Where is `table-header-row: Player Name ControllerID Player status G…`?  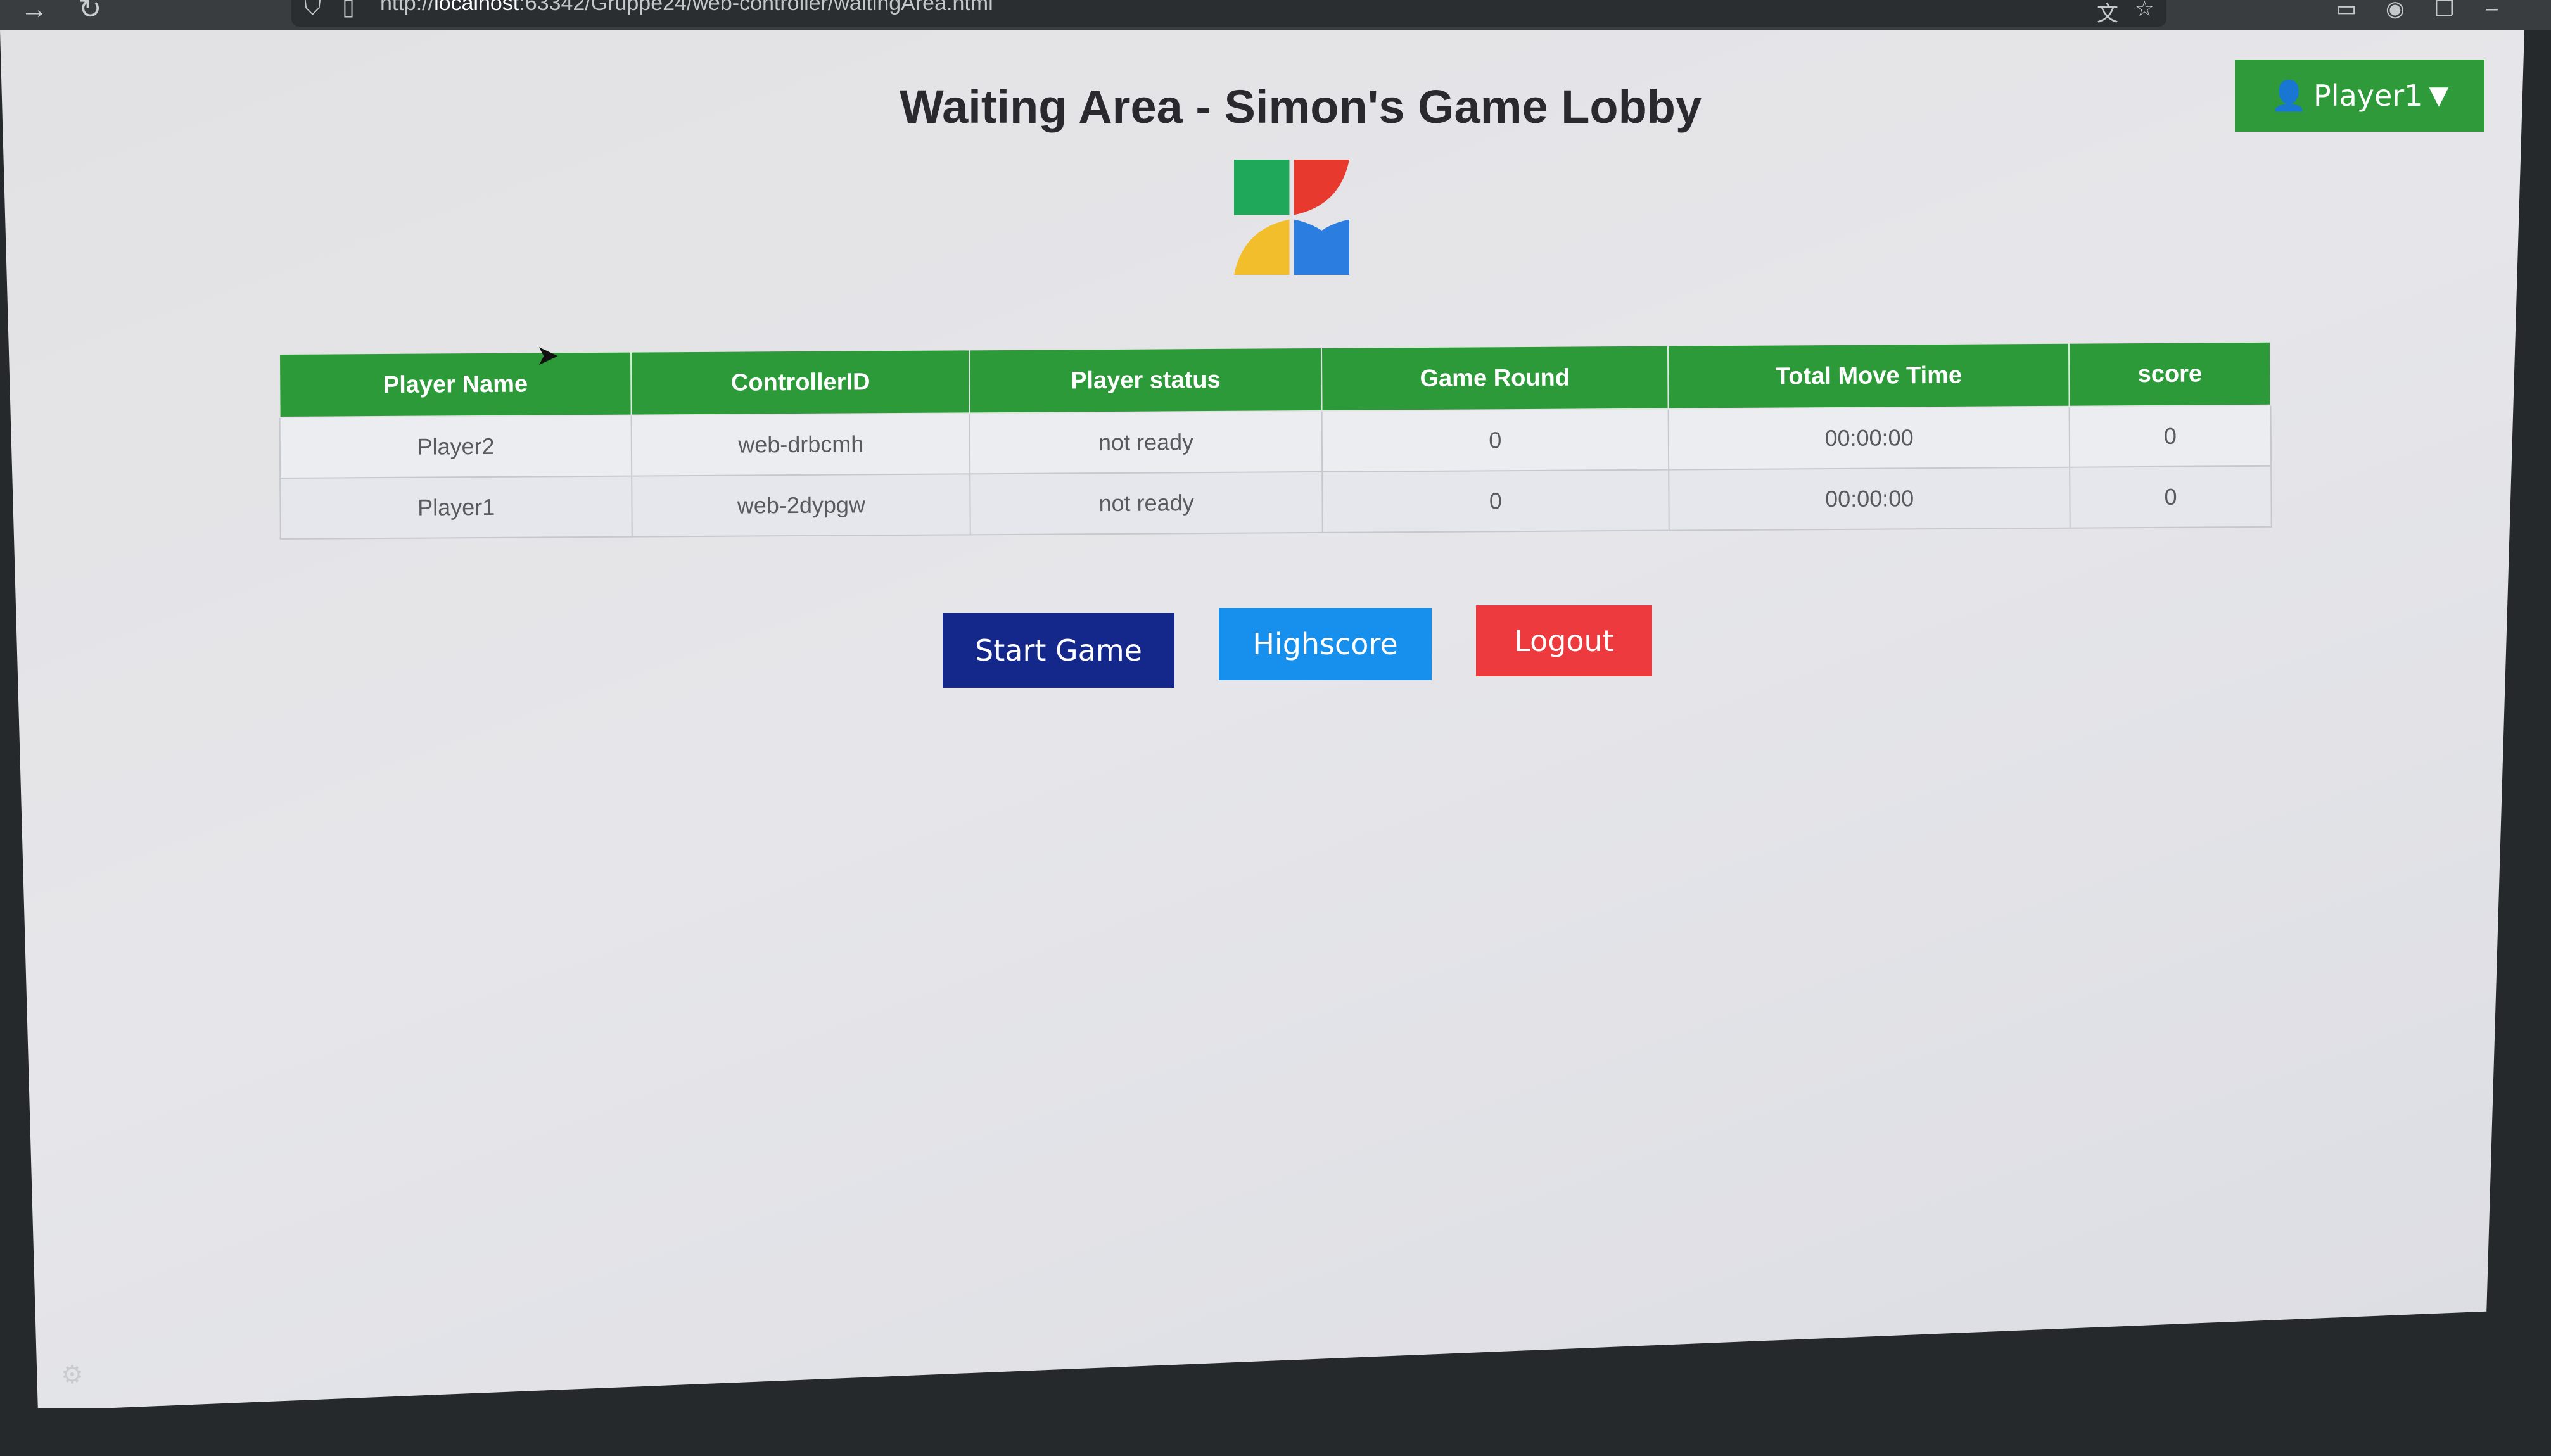
table-header-row: Player Name ControllerID Player status G… is located at coordinates (1275, 379).